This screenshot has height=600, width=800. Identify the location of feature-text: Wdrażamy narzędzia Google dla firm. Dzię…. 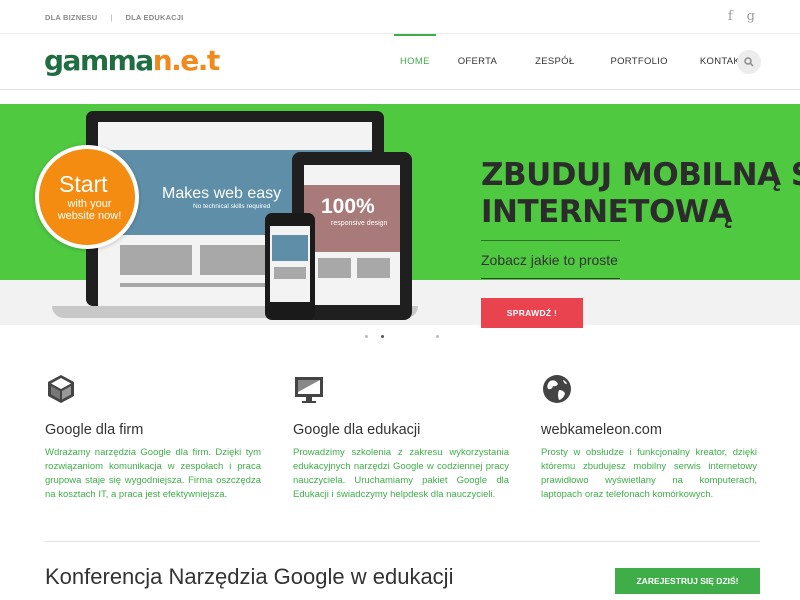
(153, 473).